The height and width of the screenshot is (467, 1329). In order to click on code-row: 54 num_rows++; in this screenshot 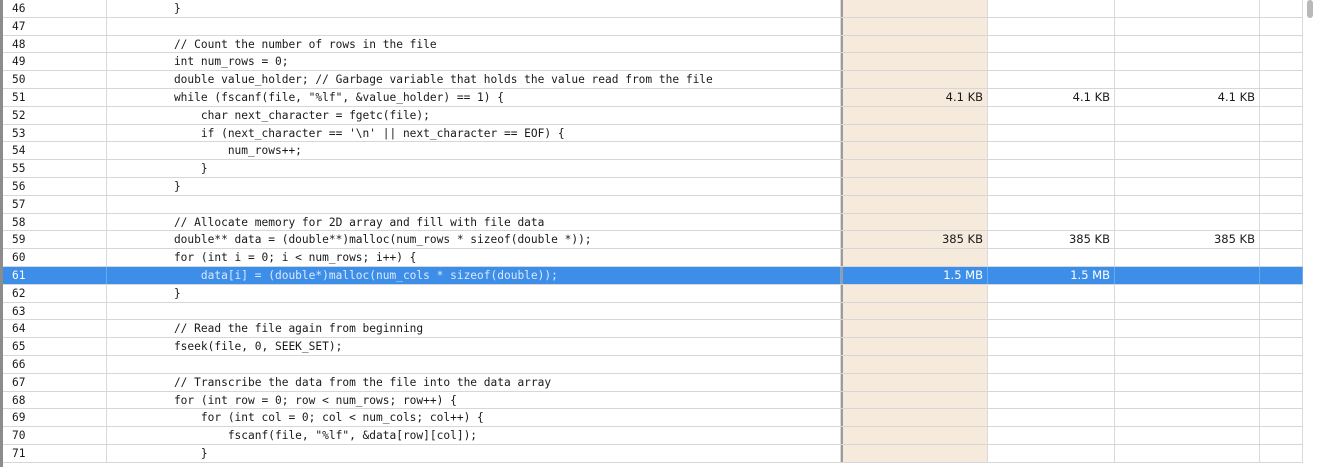, I will do `click(651, 151)`.